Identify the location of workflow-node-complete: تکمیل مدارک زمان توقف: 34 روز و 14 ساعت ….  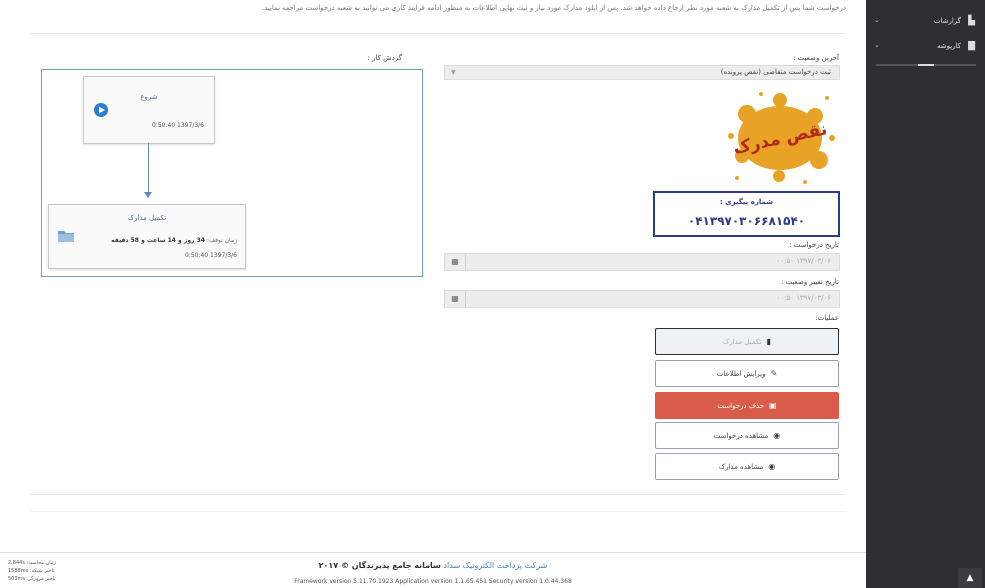
(147, 236).